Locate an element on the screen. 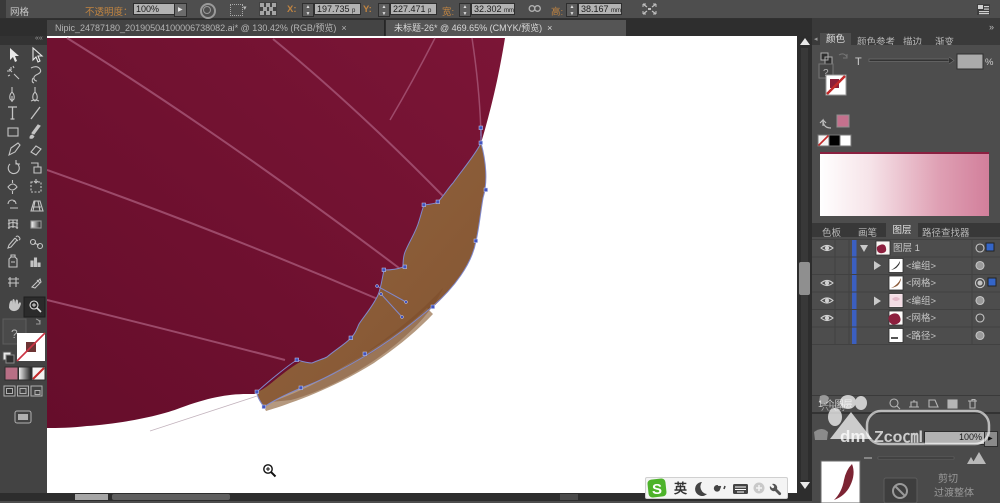 This screenshot has width=1000, height=503. svg-text: 剪切 is located at coordinates (948, 478).